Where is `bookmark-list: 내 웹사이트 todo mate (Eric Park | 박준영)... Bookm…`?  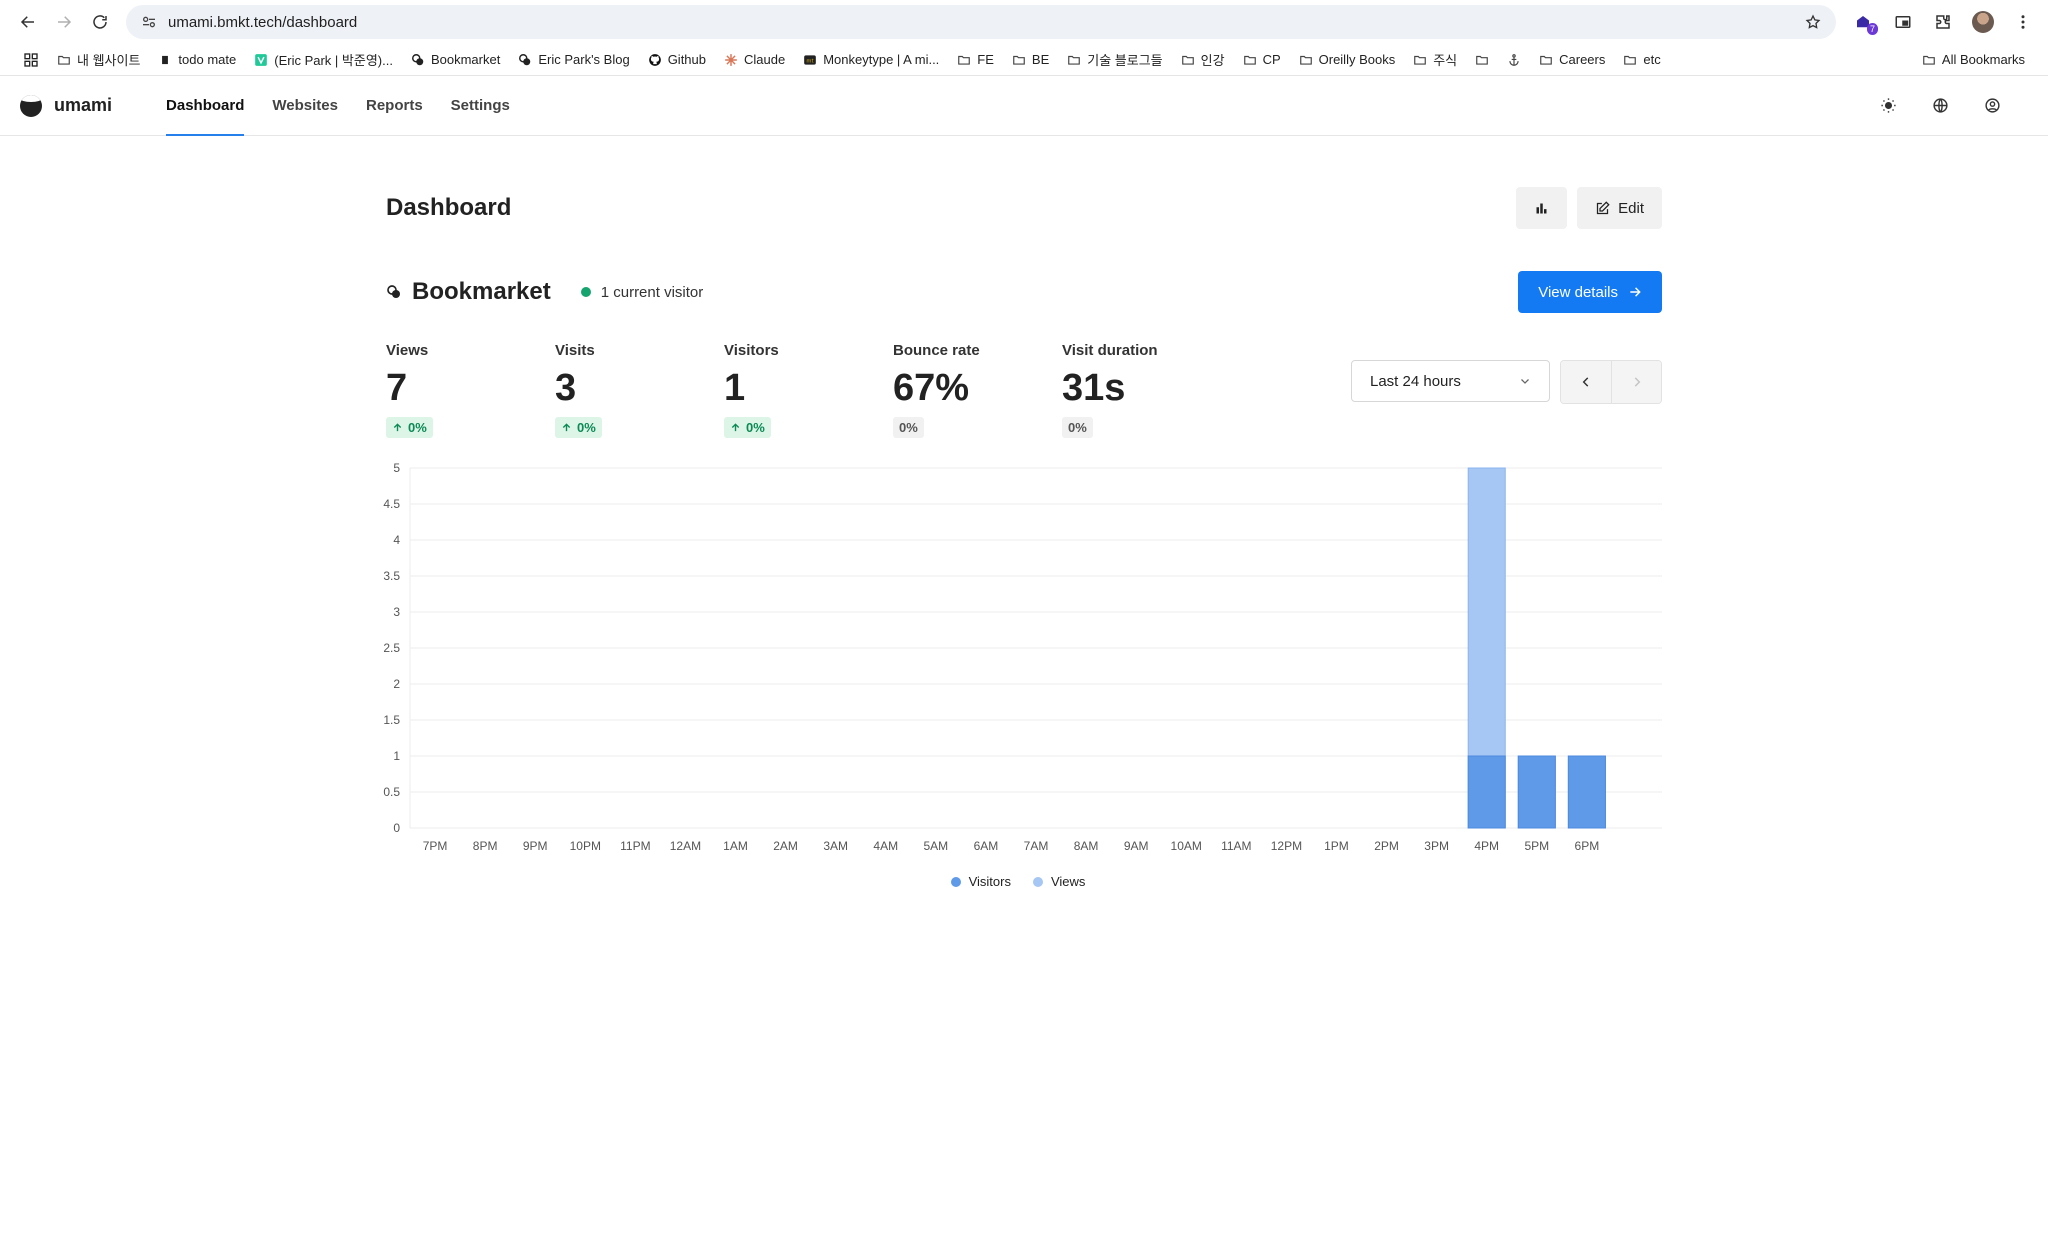 bookmark-list: 내 웹사이트 todo mate (Eric Park | 박준영)... Bookm… is located at coordinates (859, 60).